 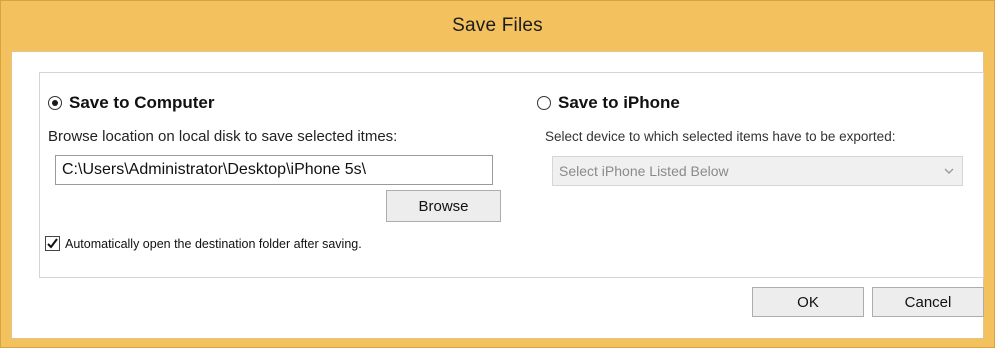 I want to click on save-to-iphone-option: Save to iPhone, so click(x=608, y=103).